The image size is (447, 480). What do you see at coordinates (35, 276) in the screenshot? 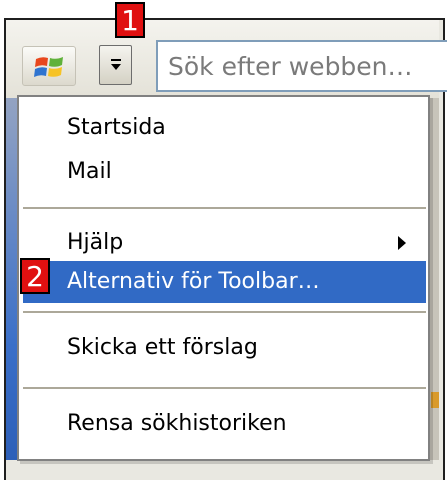
I see `step-badge-2: 2` at bounding box center [35, 276].